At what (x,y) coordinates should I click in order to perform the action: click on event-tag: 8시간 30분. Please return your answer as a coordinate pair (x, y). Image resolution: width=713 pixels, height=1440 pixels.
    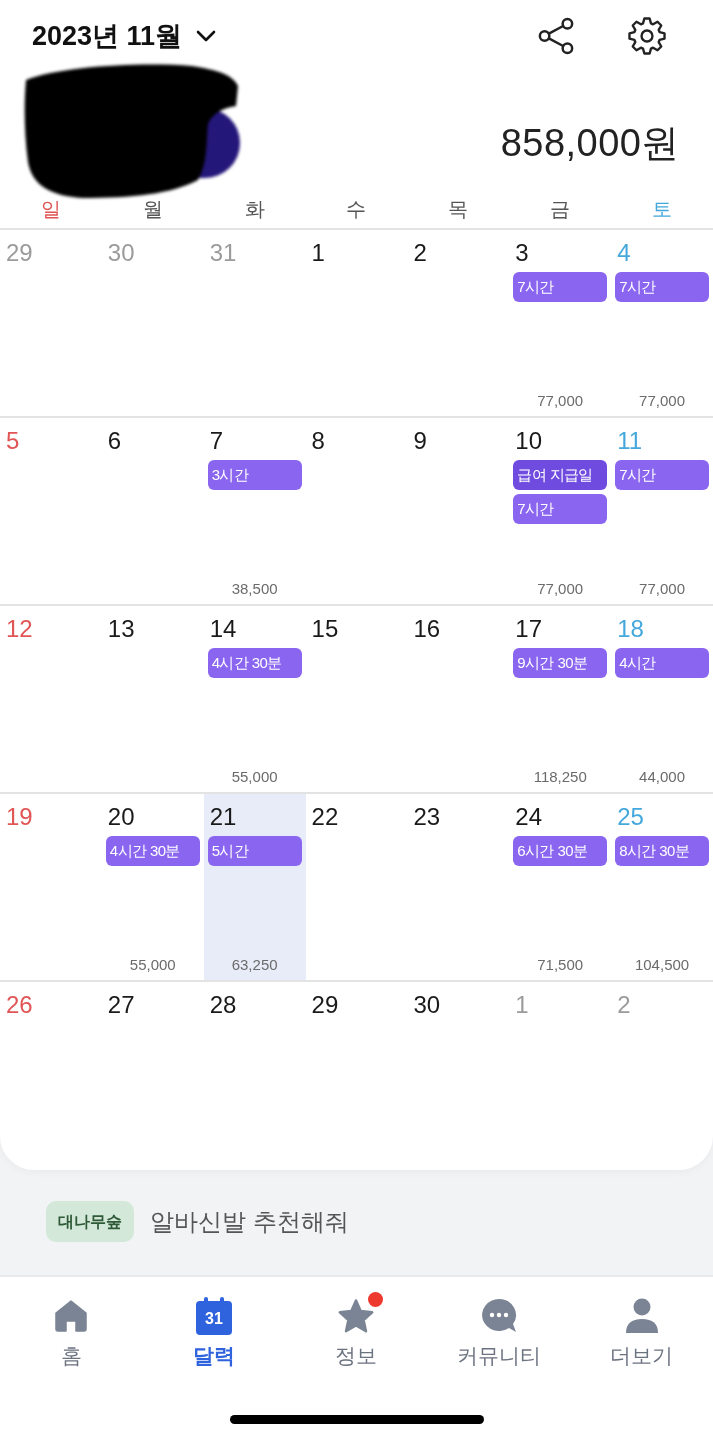
    Looking at the image, I should click on (662, 851).